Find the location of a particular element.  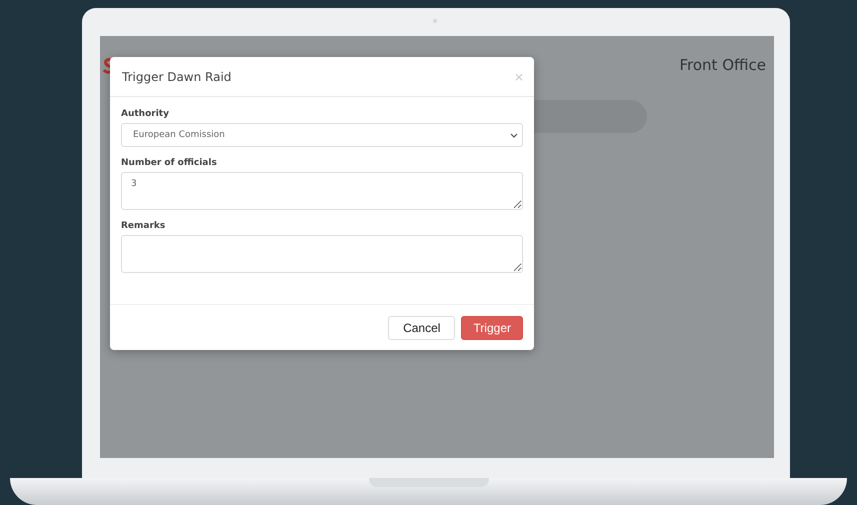

page-title: Front Office is located at coordinates (723, 65).